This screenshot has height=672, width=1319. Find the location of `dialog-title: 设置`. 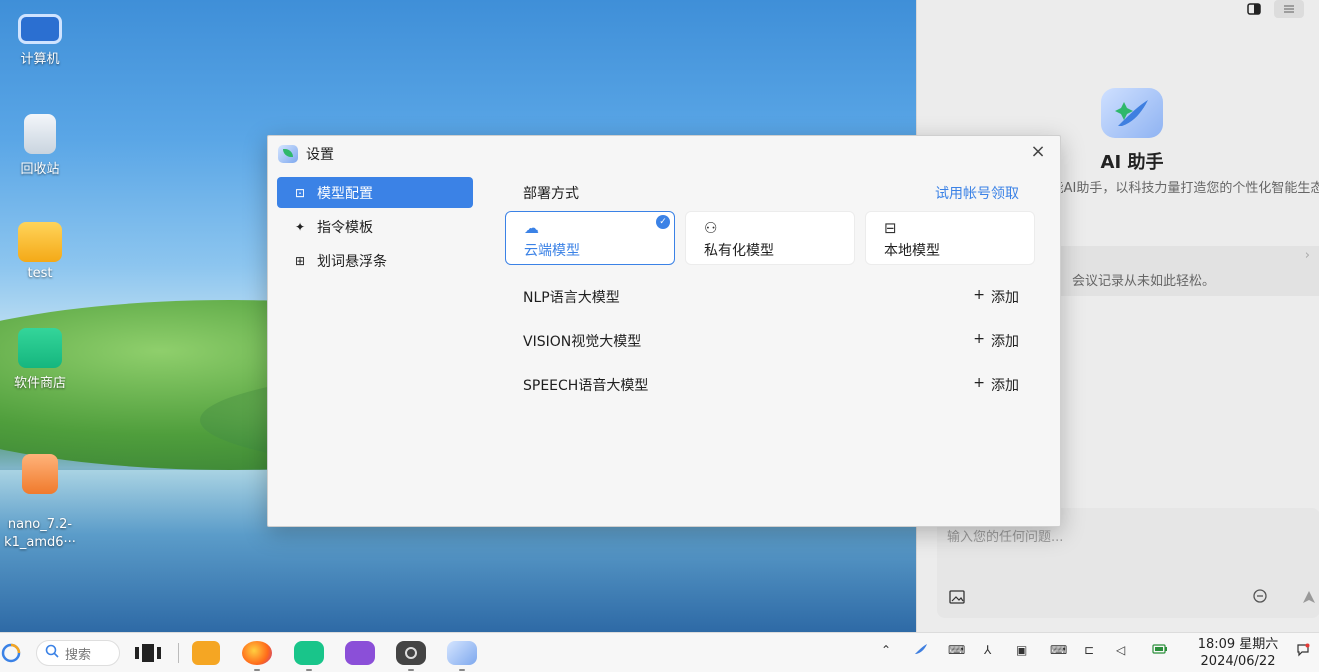

dialog-title: 设置 is located at coordinates (320, 155).